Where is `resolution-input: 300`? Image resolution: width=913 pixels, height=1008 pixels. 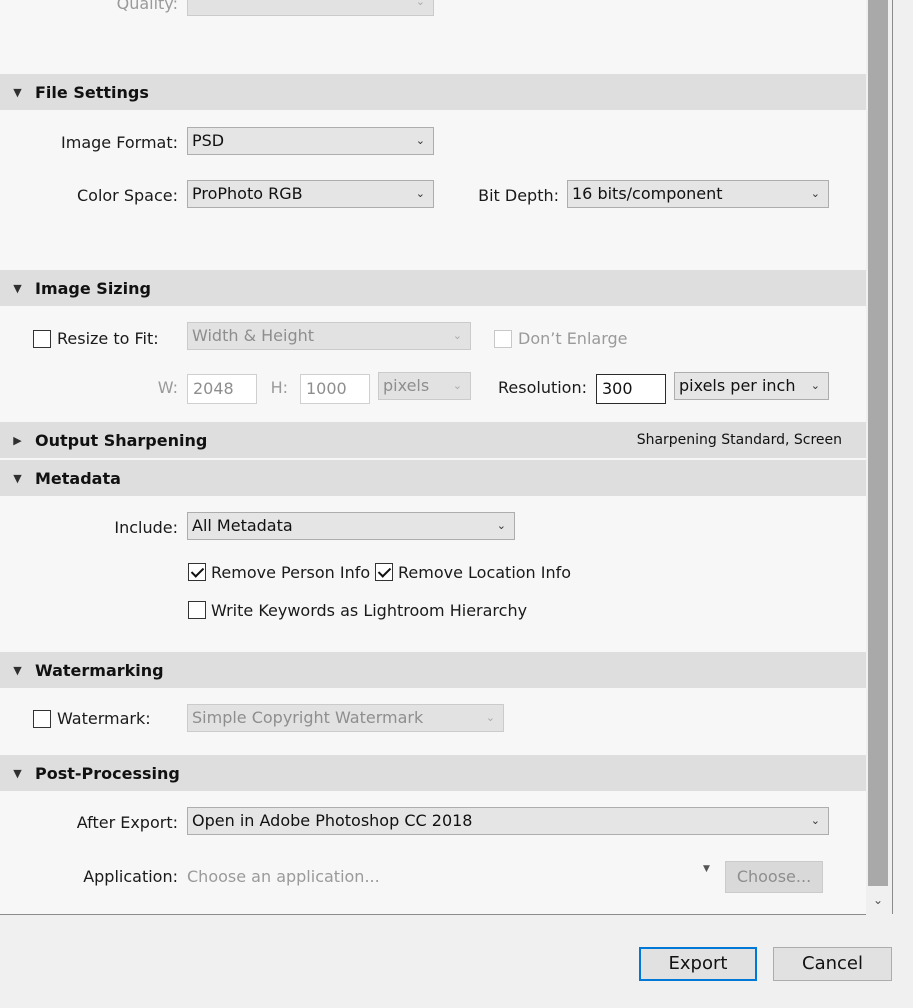
resolution-input: 300 is located at coordinates (631, 389).